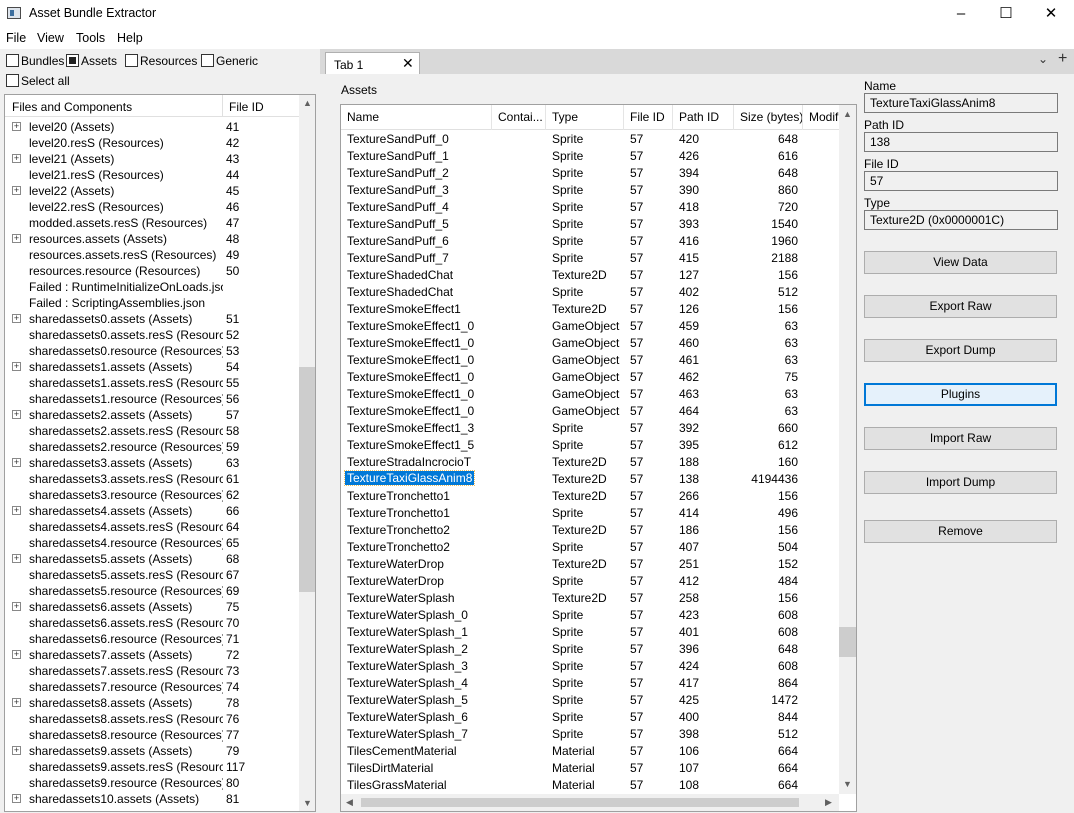 The image size is (1074, 813). I want to click on table-row: TextureSmokeEffect1_0 GameObject 57 461 63, so click(590, 359).